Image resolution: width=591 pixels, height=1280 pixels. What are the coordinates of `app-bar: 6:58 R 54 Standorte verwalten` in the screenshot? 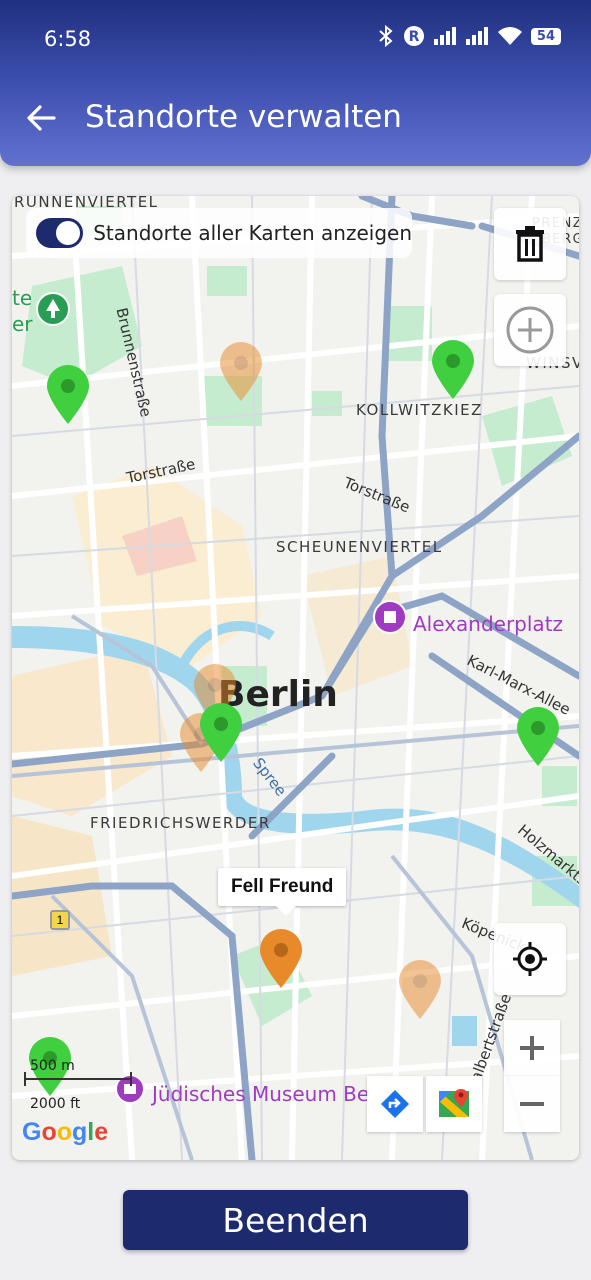 It's located at (295, 83).